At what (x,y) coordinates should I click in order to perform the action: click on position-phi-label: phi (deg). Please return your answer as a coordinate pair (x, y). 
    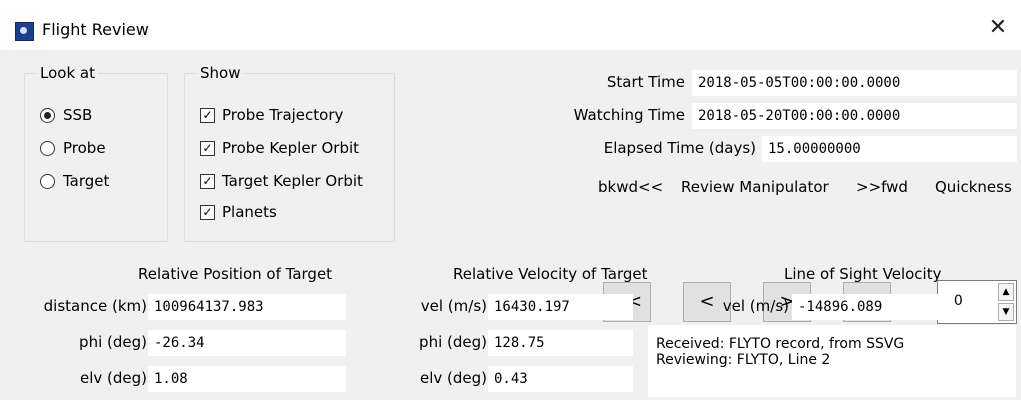
    Looking at the image, I should click on (113, 342).